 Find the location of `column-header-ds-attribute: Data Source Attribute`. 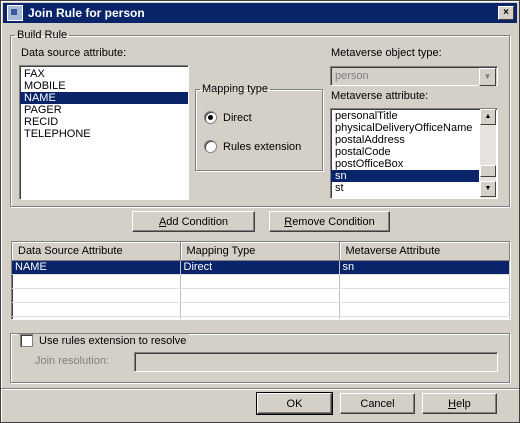

column-header-ds-attribute: Data Source Attribute is located at coordinates (96, 251).